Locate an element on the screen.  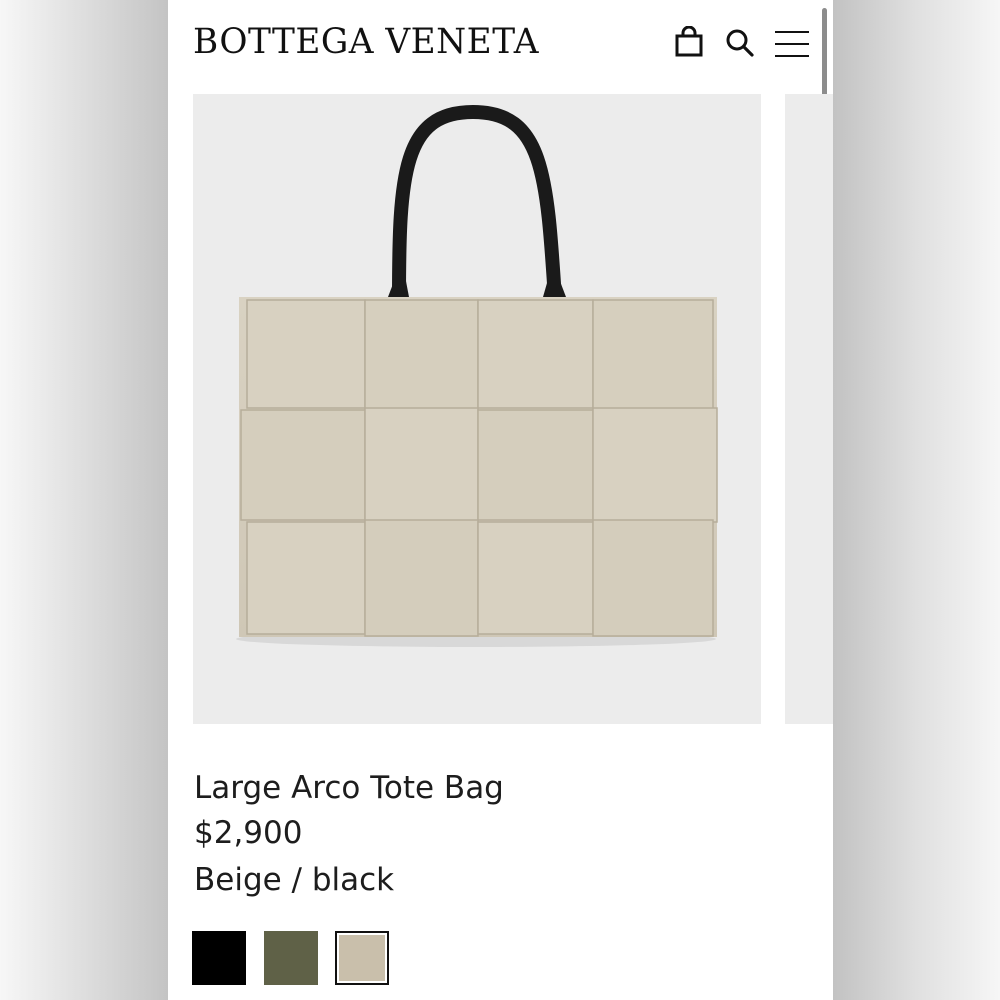
color-swatch-beige-selected is located at coordinates (362, 958).